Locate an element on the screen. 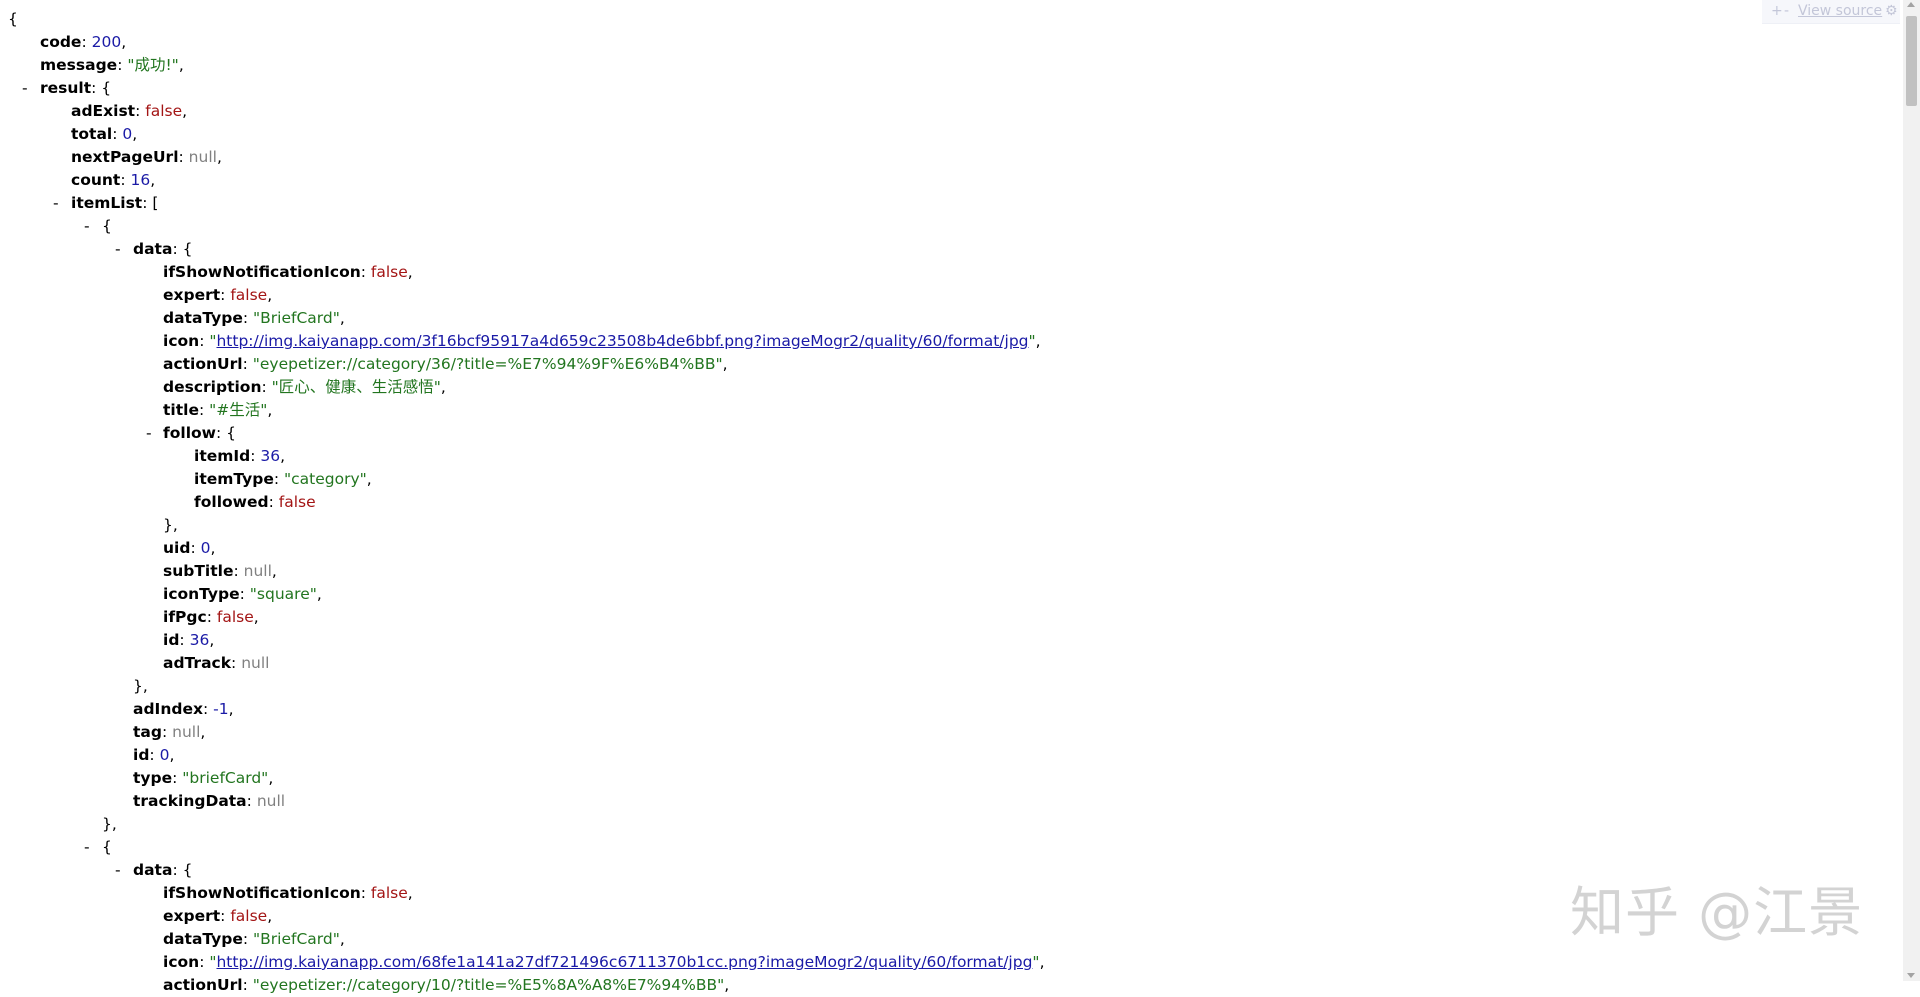  json-line: iconType: "square", is located at coordinates (242, 594).